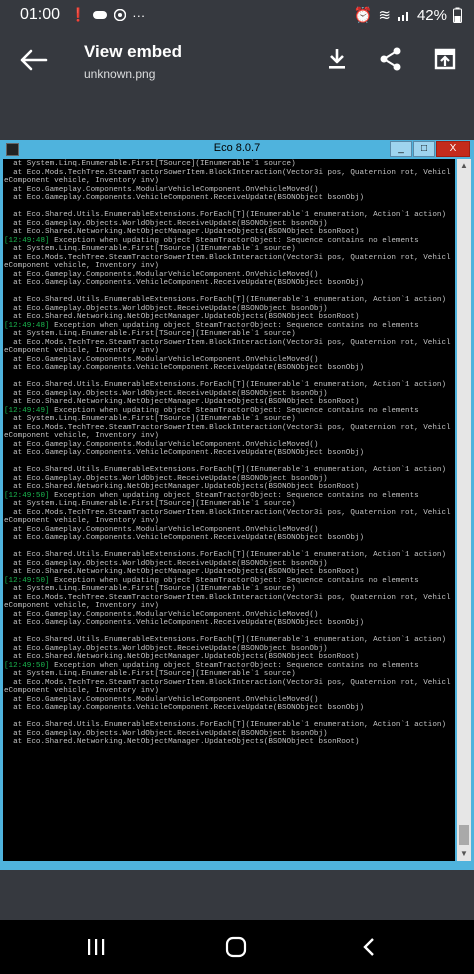 This screenshot has height=974, width=474. I want to click on back-icon, so click(370, 947).